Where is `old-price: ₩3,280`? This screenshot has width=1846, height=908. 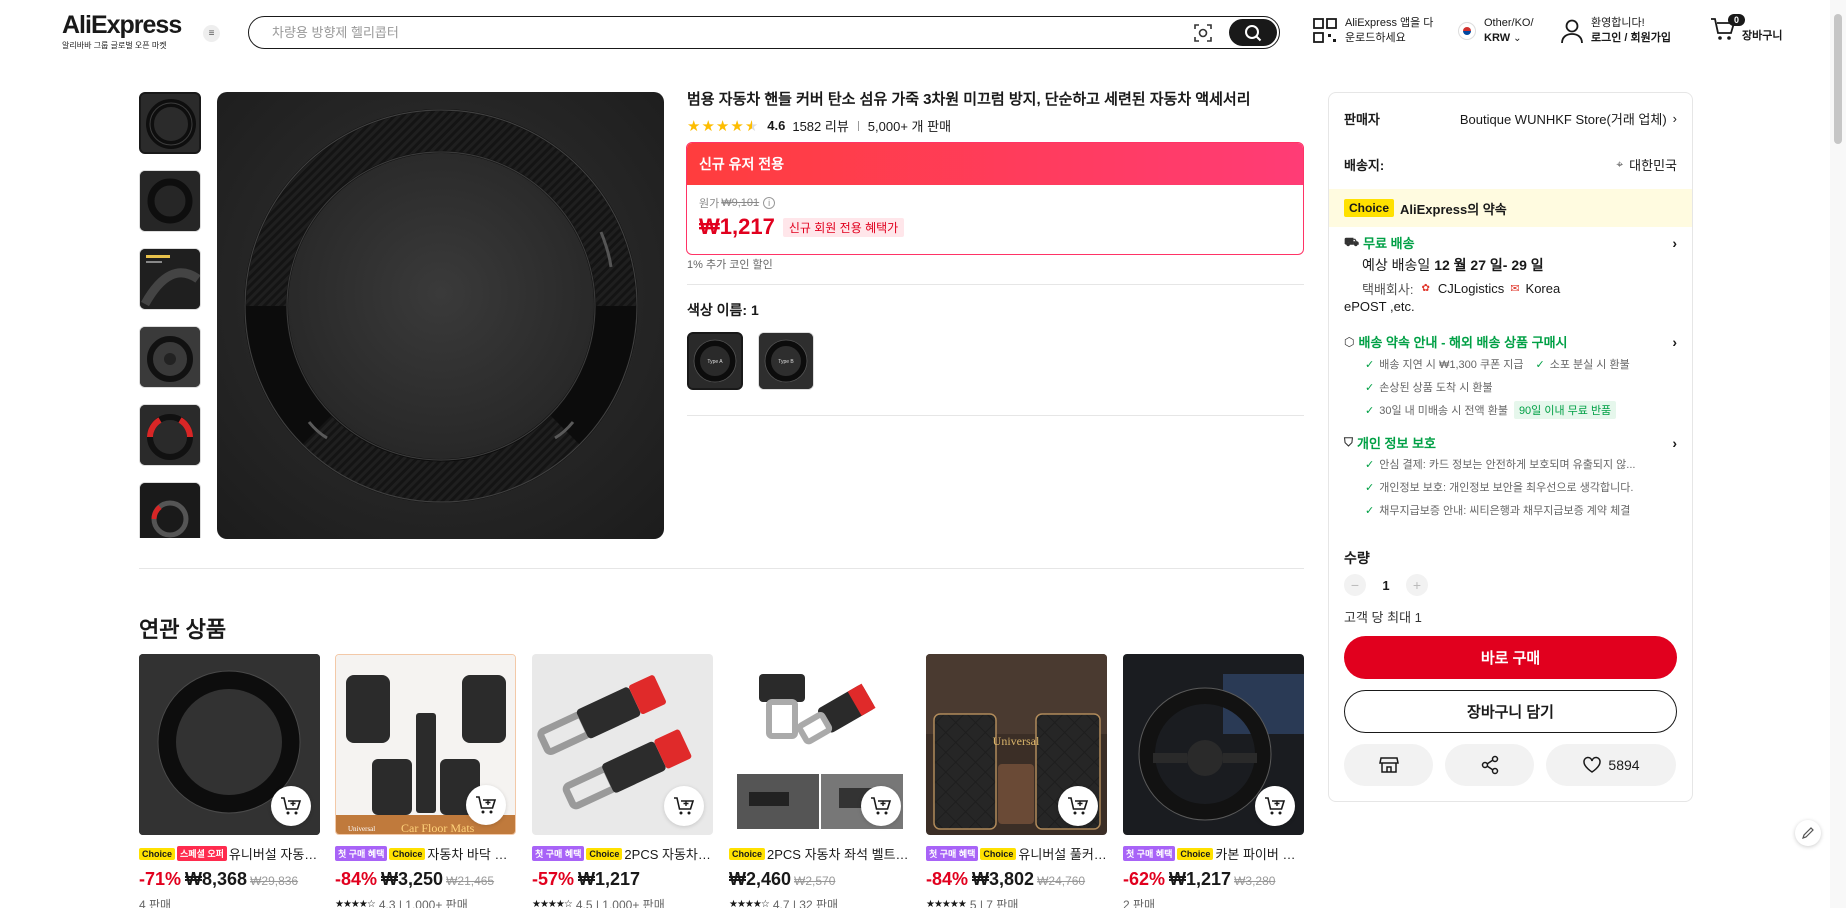
old-price: ₩3,280 is located at coordinates (1255, 881).